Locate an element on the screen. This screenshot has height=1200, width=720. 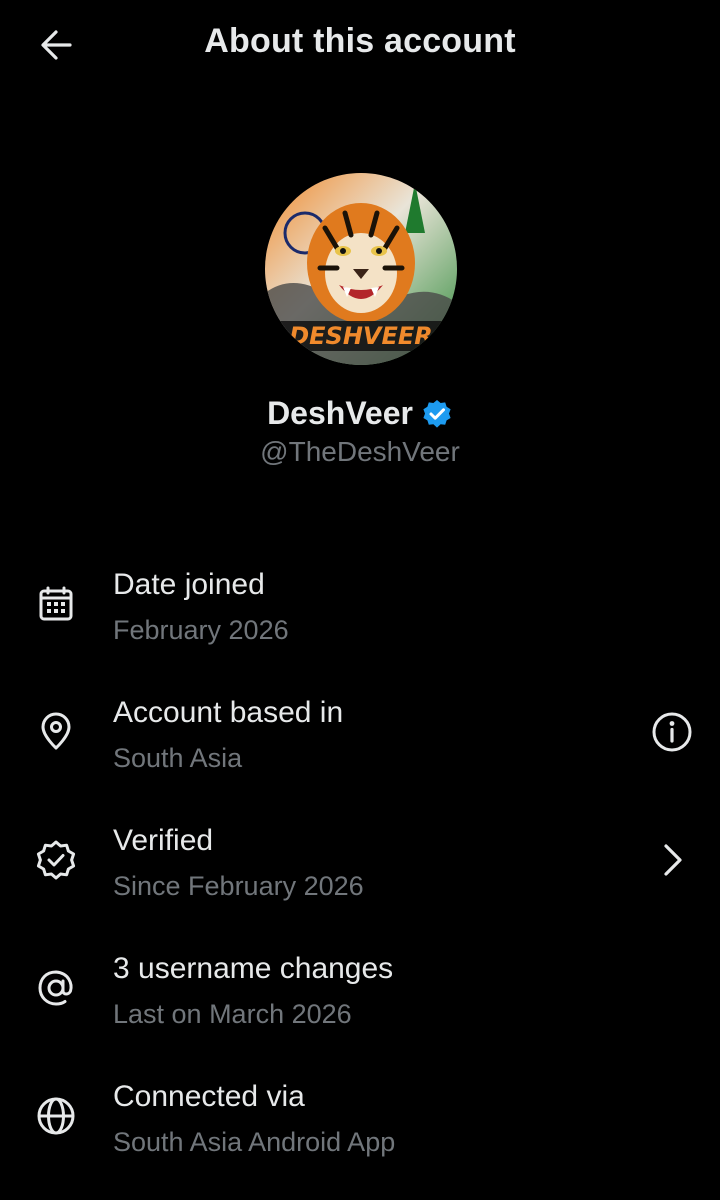
row-title: Account based in is located at coordinates (228, 712).